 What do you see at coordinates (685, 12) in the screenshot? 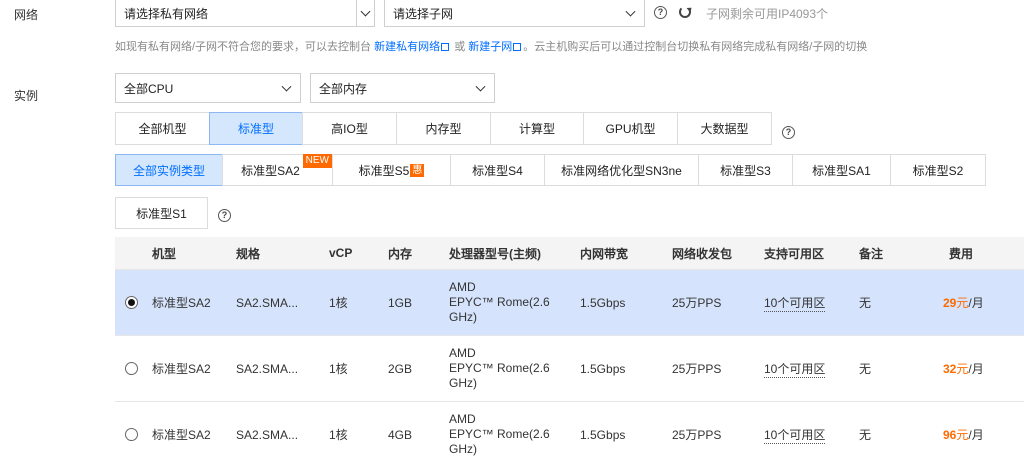
I see `refresh-icon` at bounding box center [685, 12].